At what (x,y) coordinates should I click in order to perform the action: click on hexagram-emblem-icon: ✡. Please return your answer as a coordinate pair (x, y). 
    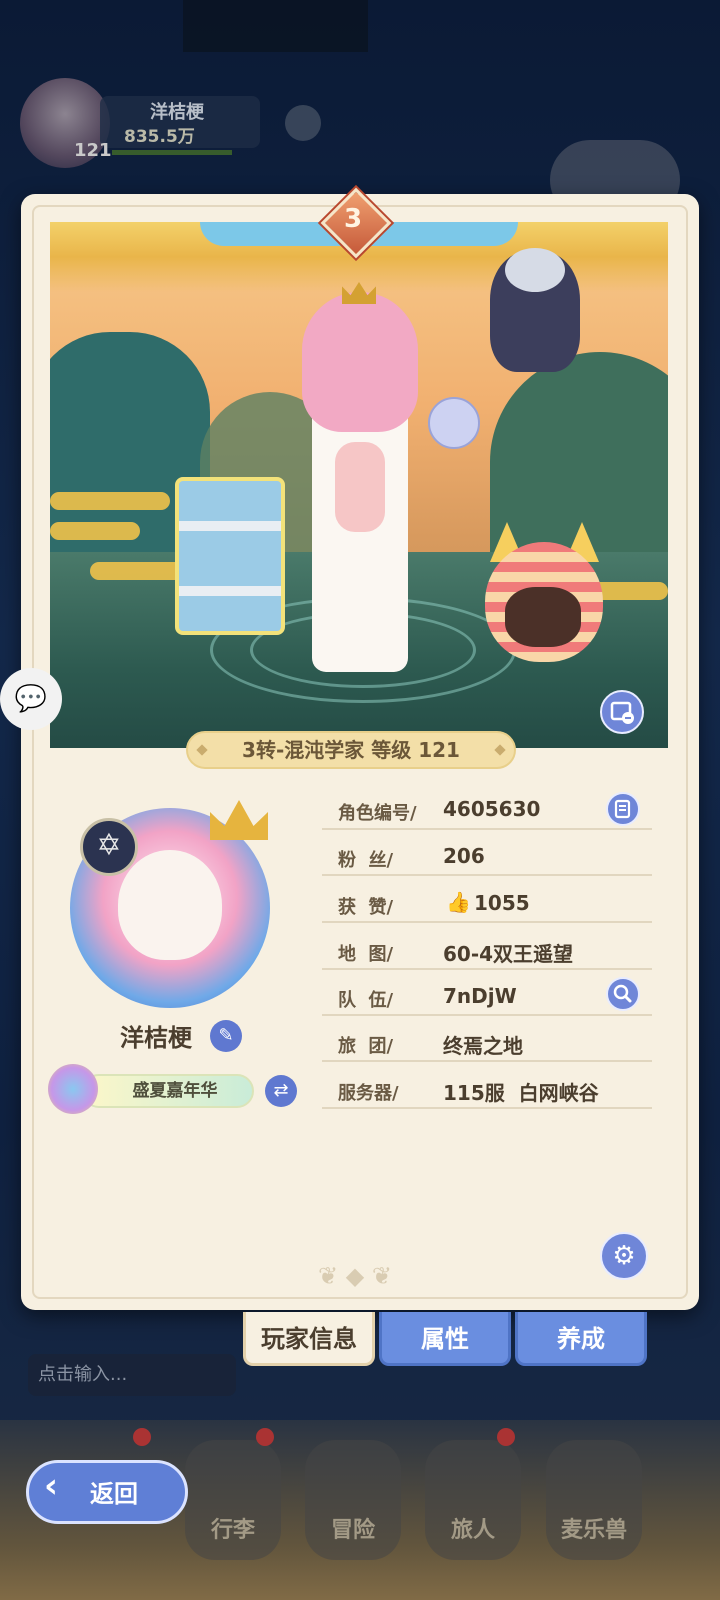
    Looking at the image, I should click on (109, 847).